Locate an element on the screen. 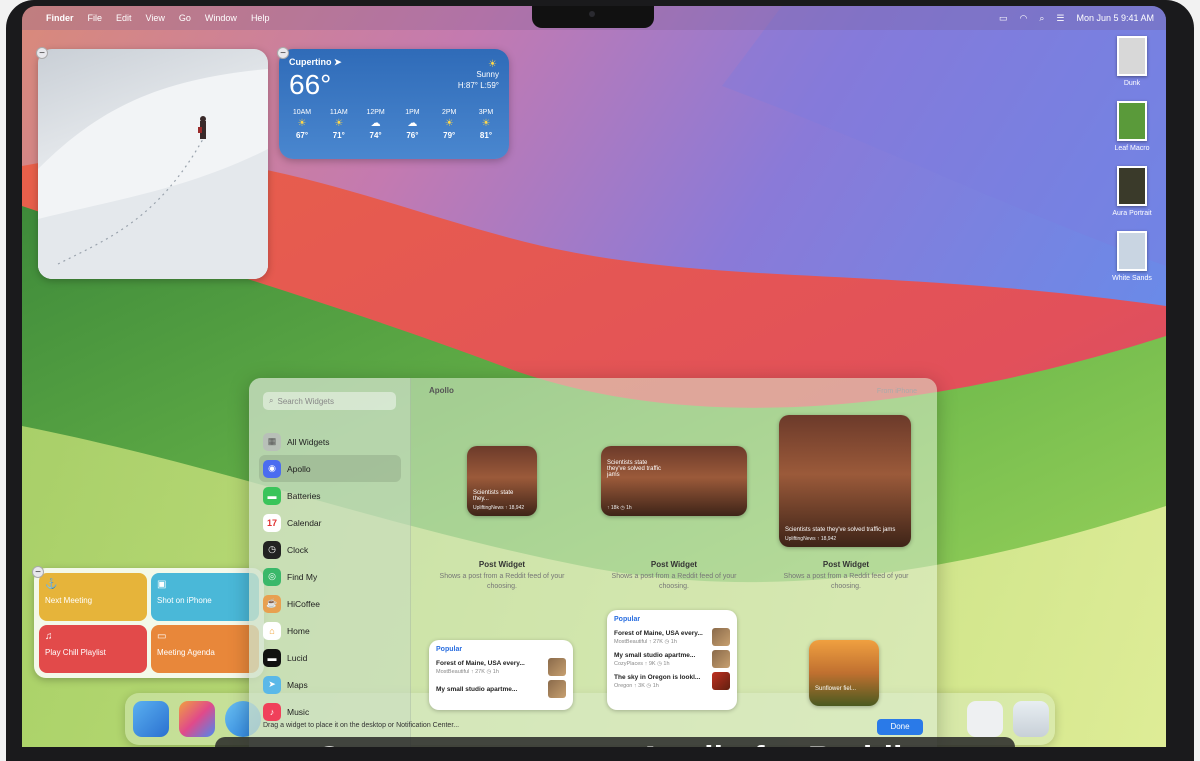  menu-window: Window is located at coordinates (221, 18).